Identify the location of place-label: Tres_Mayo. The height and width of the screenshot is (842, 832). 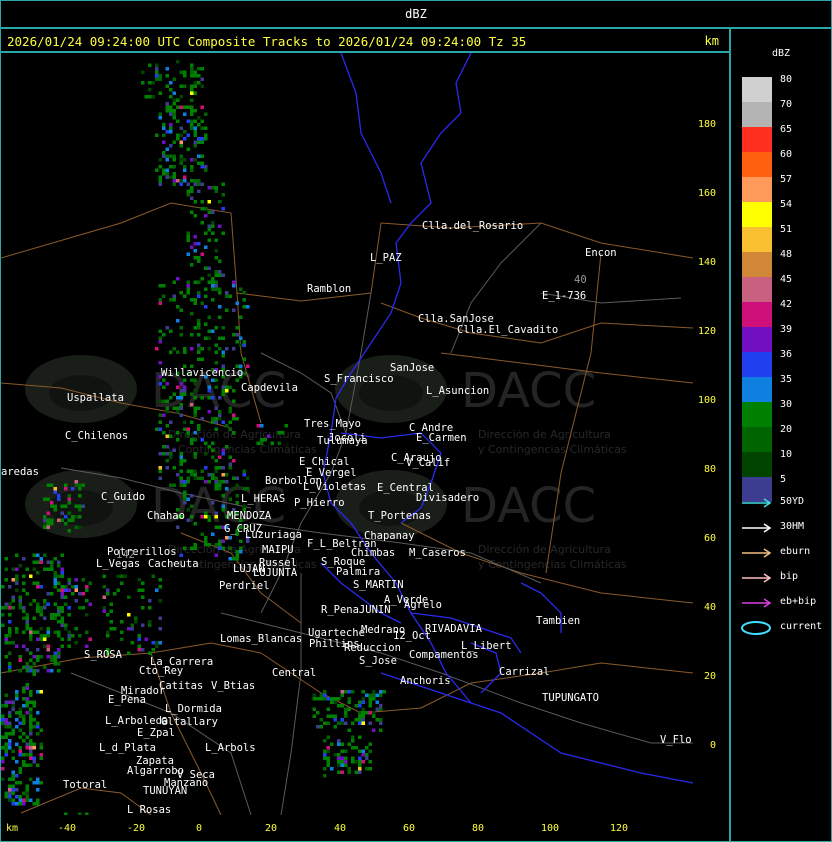
(332, 424).